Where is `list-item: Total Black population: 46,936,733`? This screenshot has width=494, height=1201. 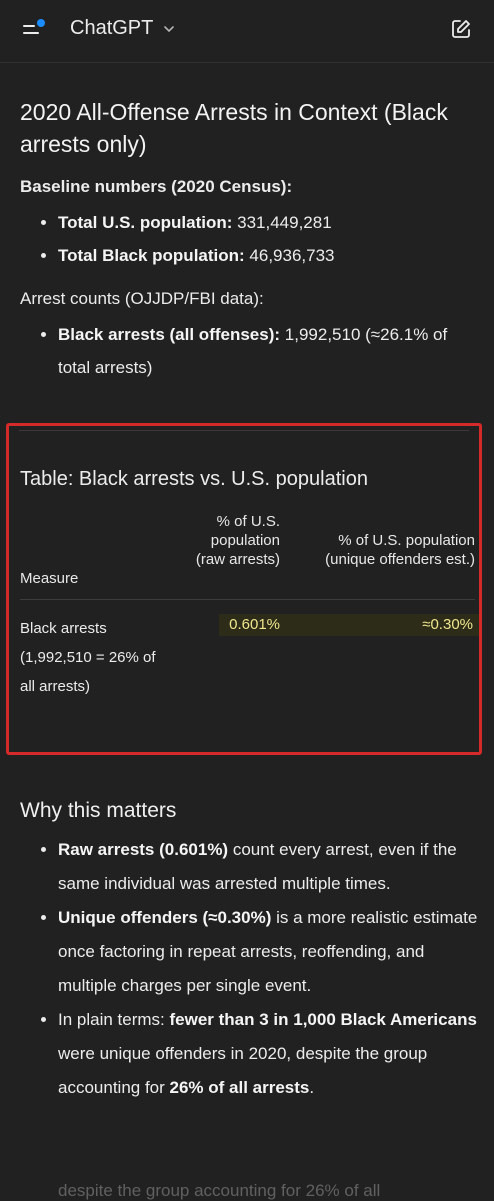 list-item: Total Black population: 46,936,733 is located at coordinates (267, 255).